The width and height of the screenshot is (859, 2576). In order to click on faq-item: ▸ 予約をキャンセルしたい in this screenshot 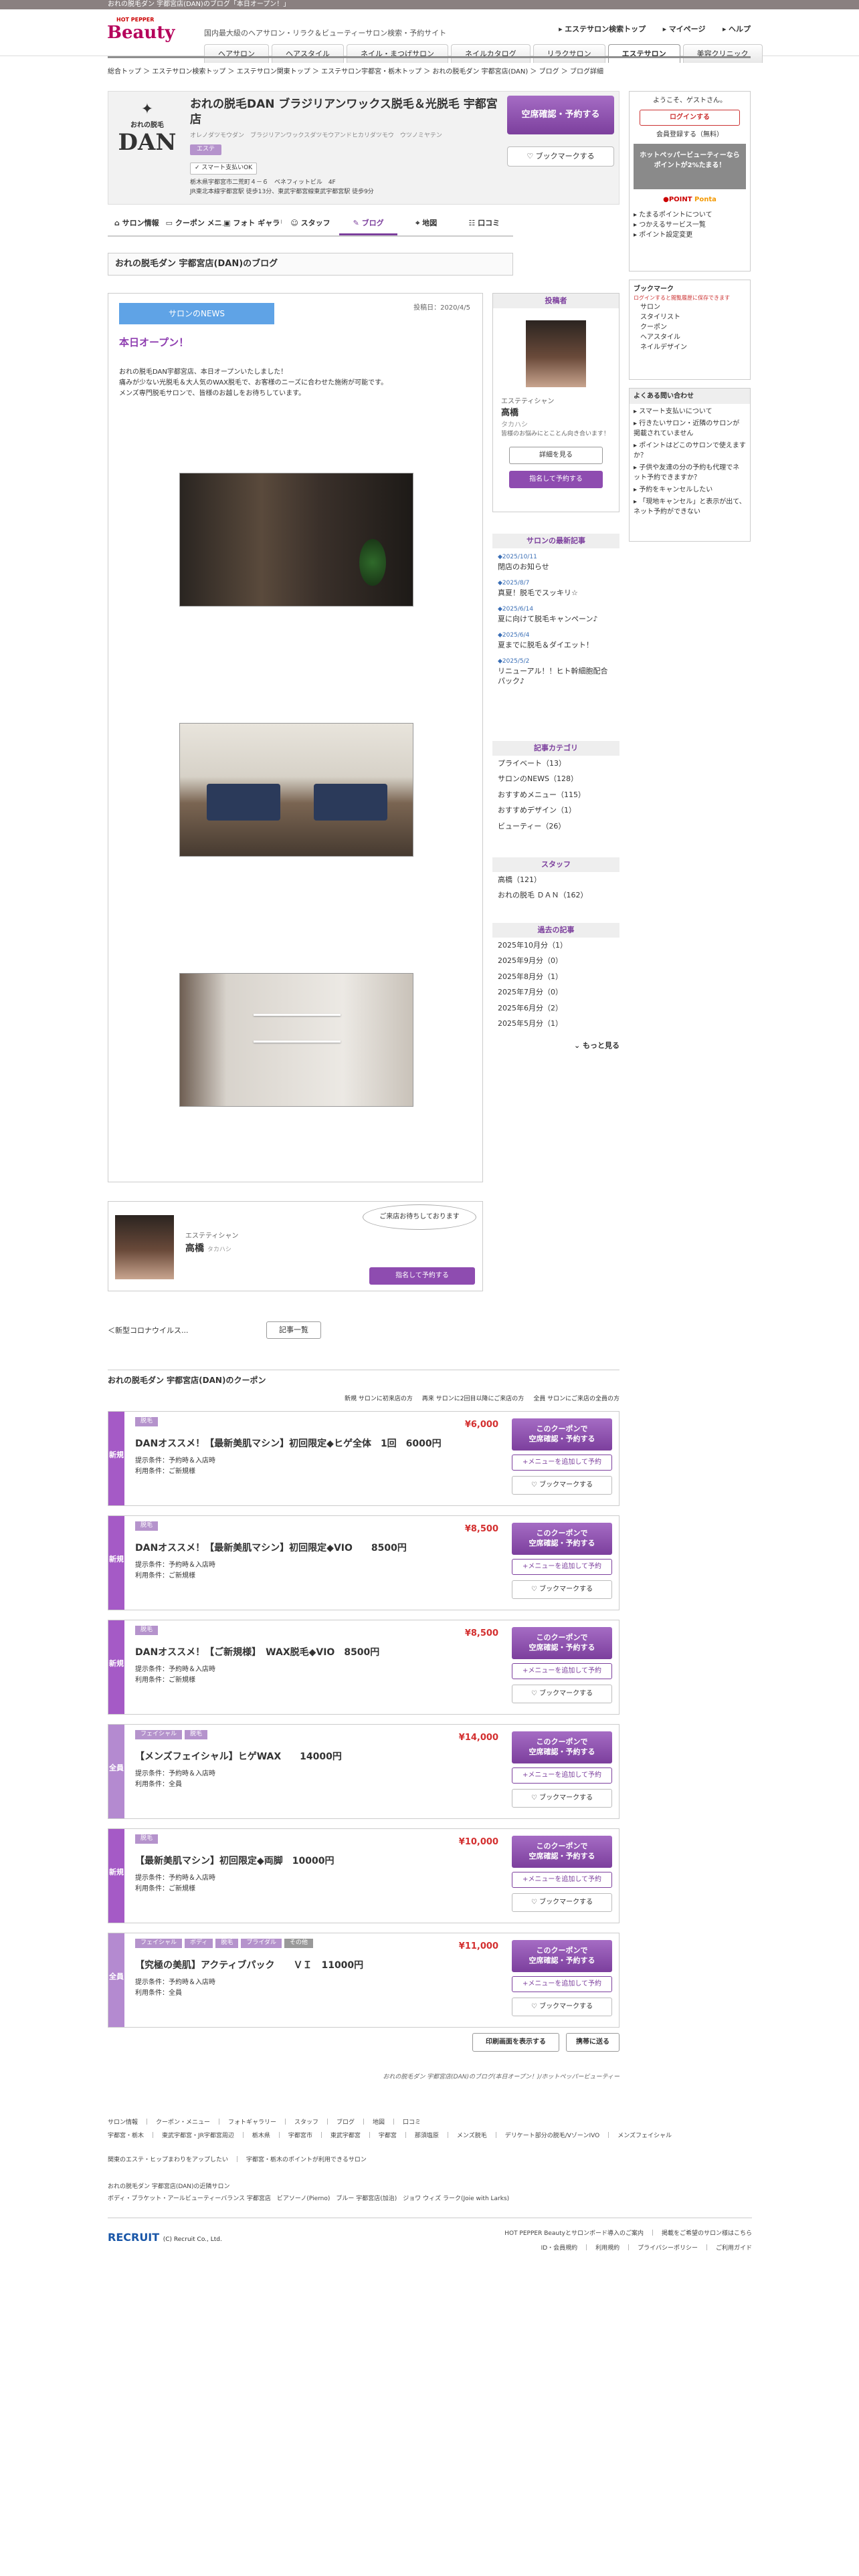, I will do `click(690, 490)`.